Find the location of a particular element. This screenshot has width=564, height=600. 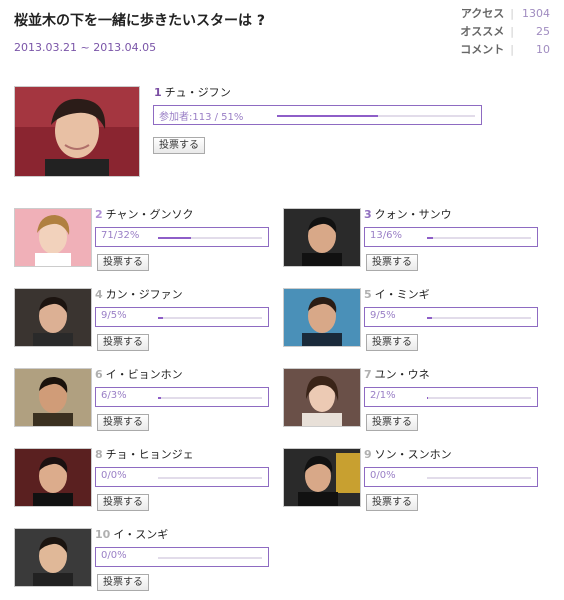

stat-access: アクセス | 1304 is located at coordinates (505, 13).